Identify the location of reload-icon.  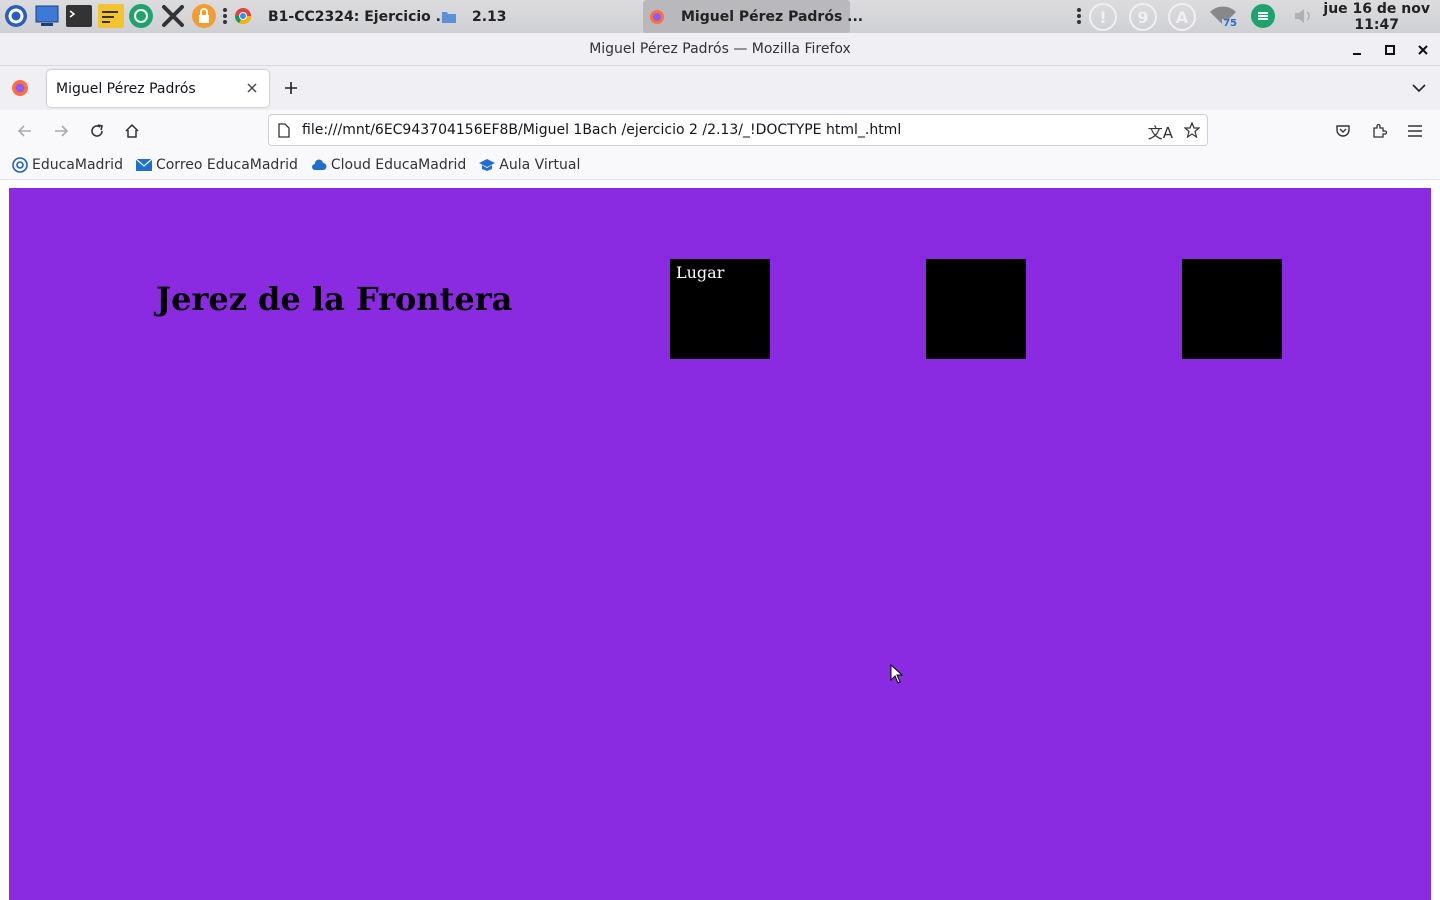
(97, 130).